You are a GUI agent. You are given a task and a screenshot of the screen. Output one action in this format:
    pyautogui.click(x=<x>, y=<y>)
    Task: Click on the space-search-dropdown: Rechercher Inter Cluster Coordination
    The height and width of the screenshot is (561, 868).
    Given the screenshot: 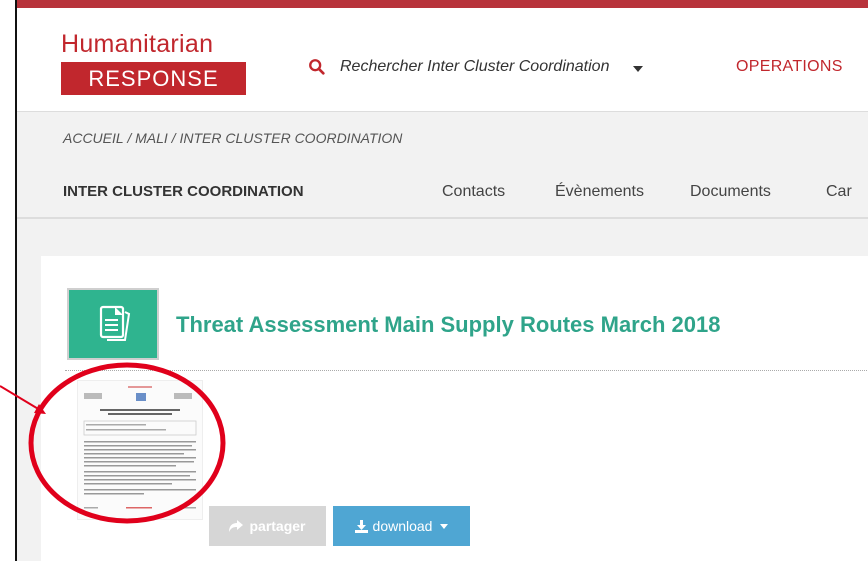 What is the action you would take?
    pyautogui.click(x=476, y=67)
    